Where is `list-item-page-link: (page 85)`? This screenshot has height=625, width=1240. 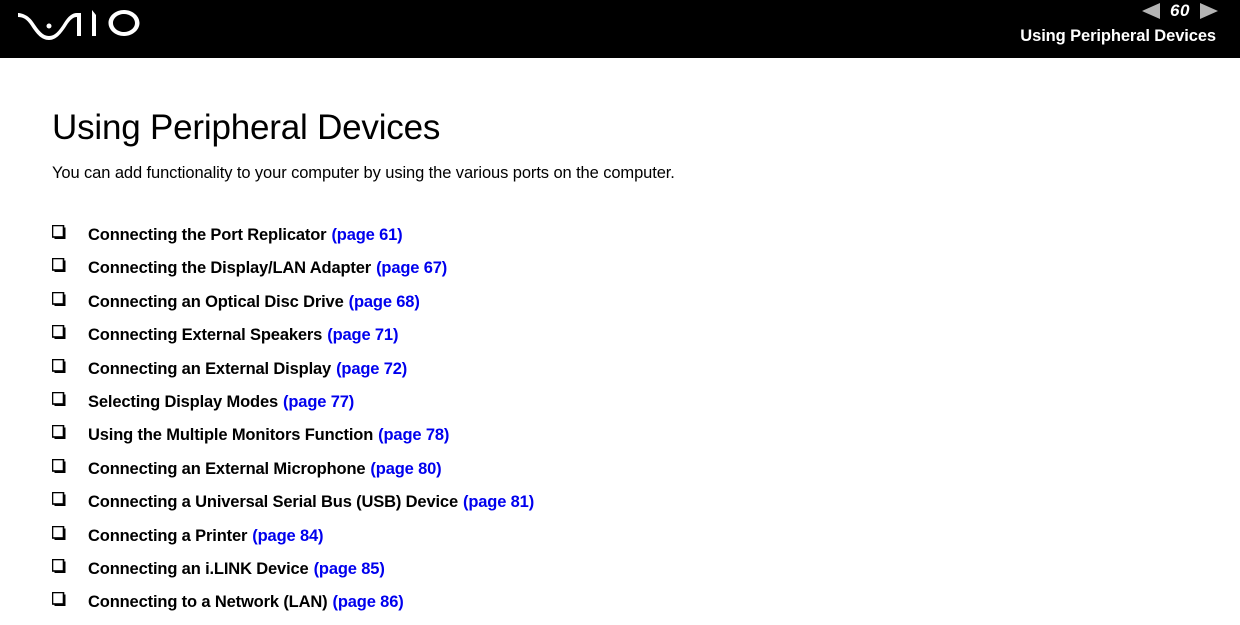
list-item-page-link: (page 85) is located at coordinates (347, 569).